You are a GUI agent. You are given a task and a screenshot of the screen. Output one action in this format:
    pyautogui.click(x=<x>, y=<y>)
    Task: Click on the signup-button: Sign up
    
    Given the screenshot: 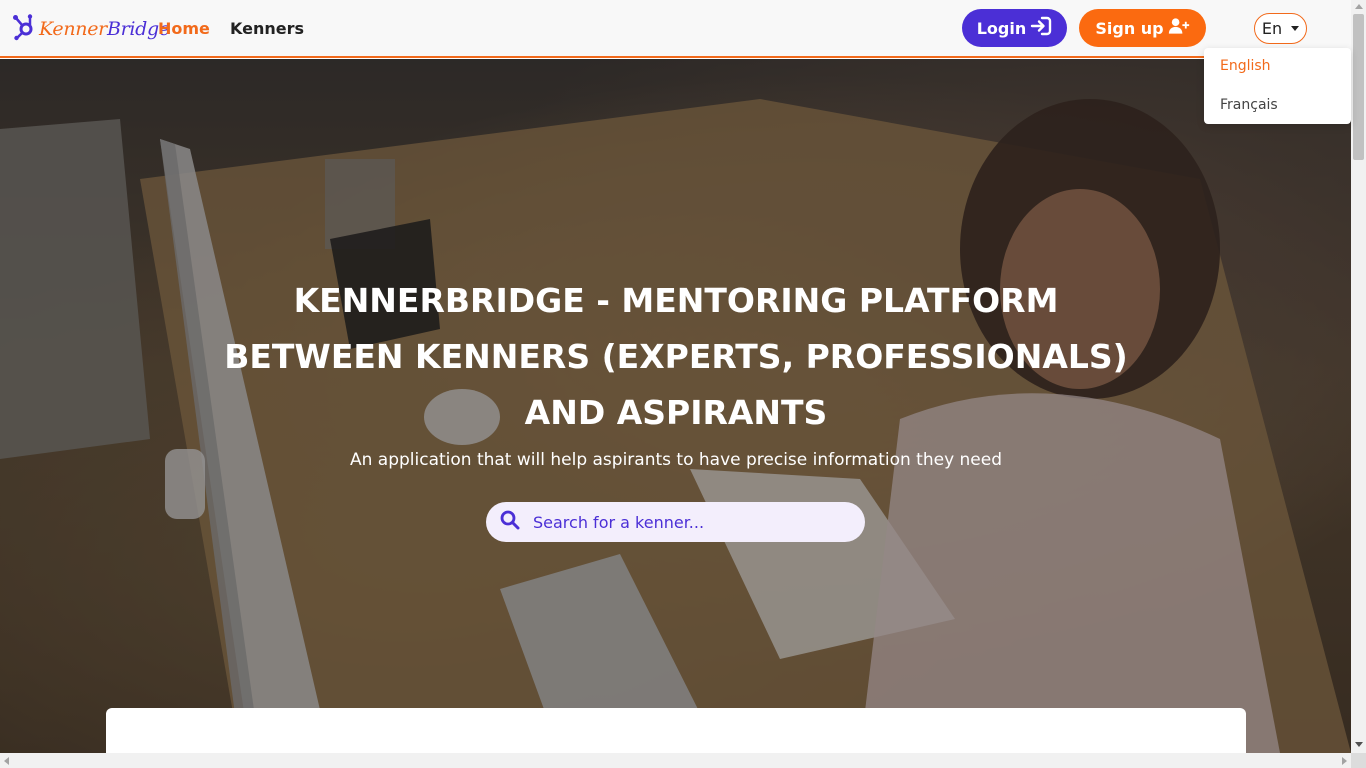 What is the action you would take?
    pyautogui.click(x=1142, y=28)
    